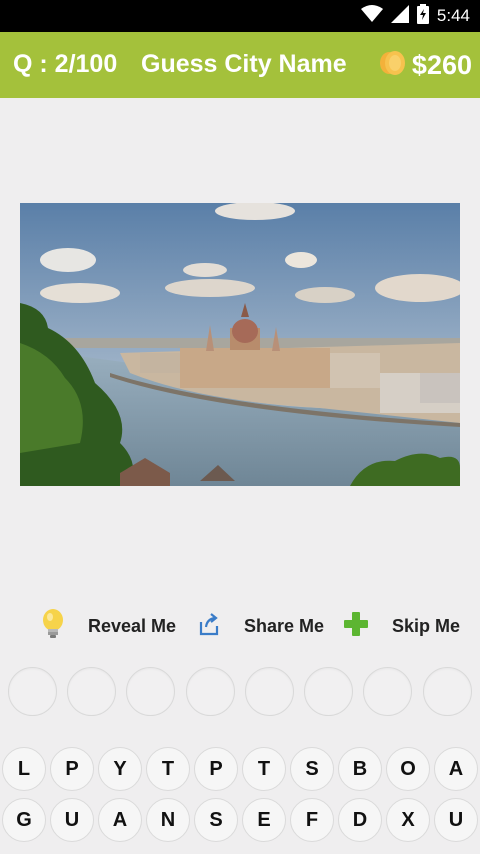 Image resolution: width=480 pixels, height=854 pixels. Describe the element at coordinates (360, 769) in the screenshot. I see `letter-key: B` at that location.